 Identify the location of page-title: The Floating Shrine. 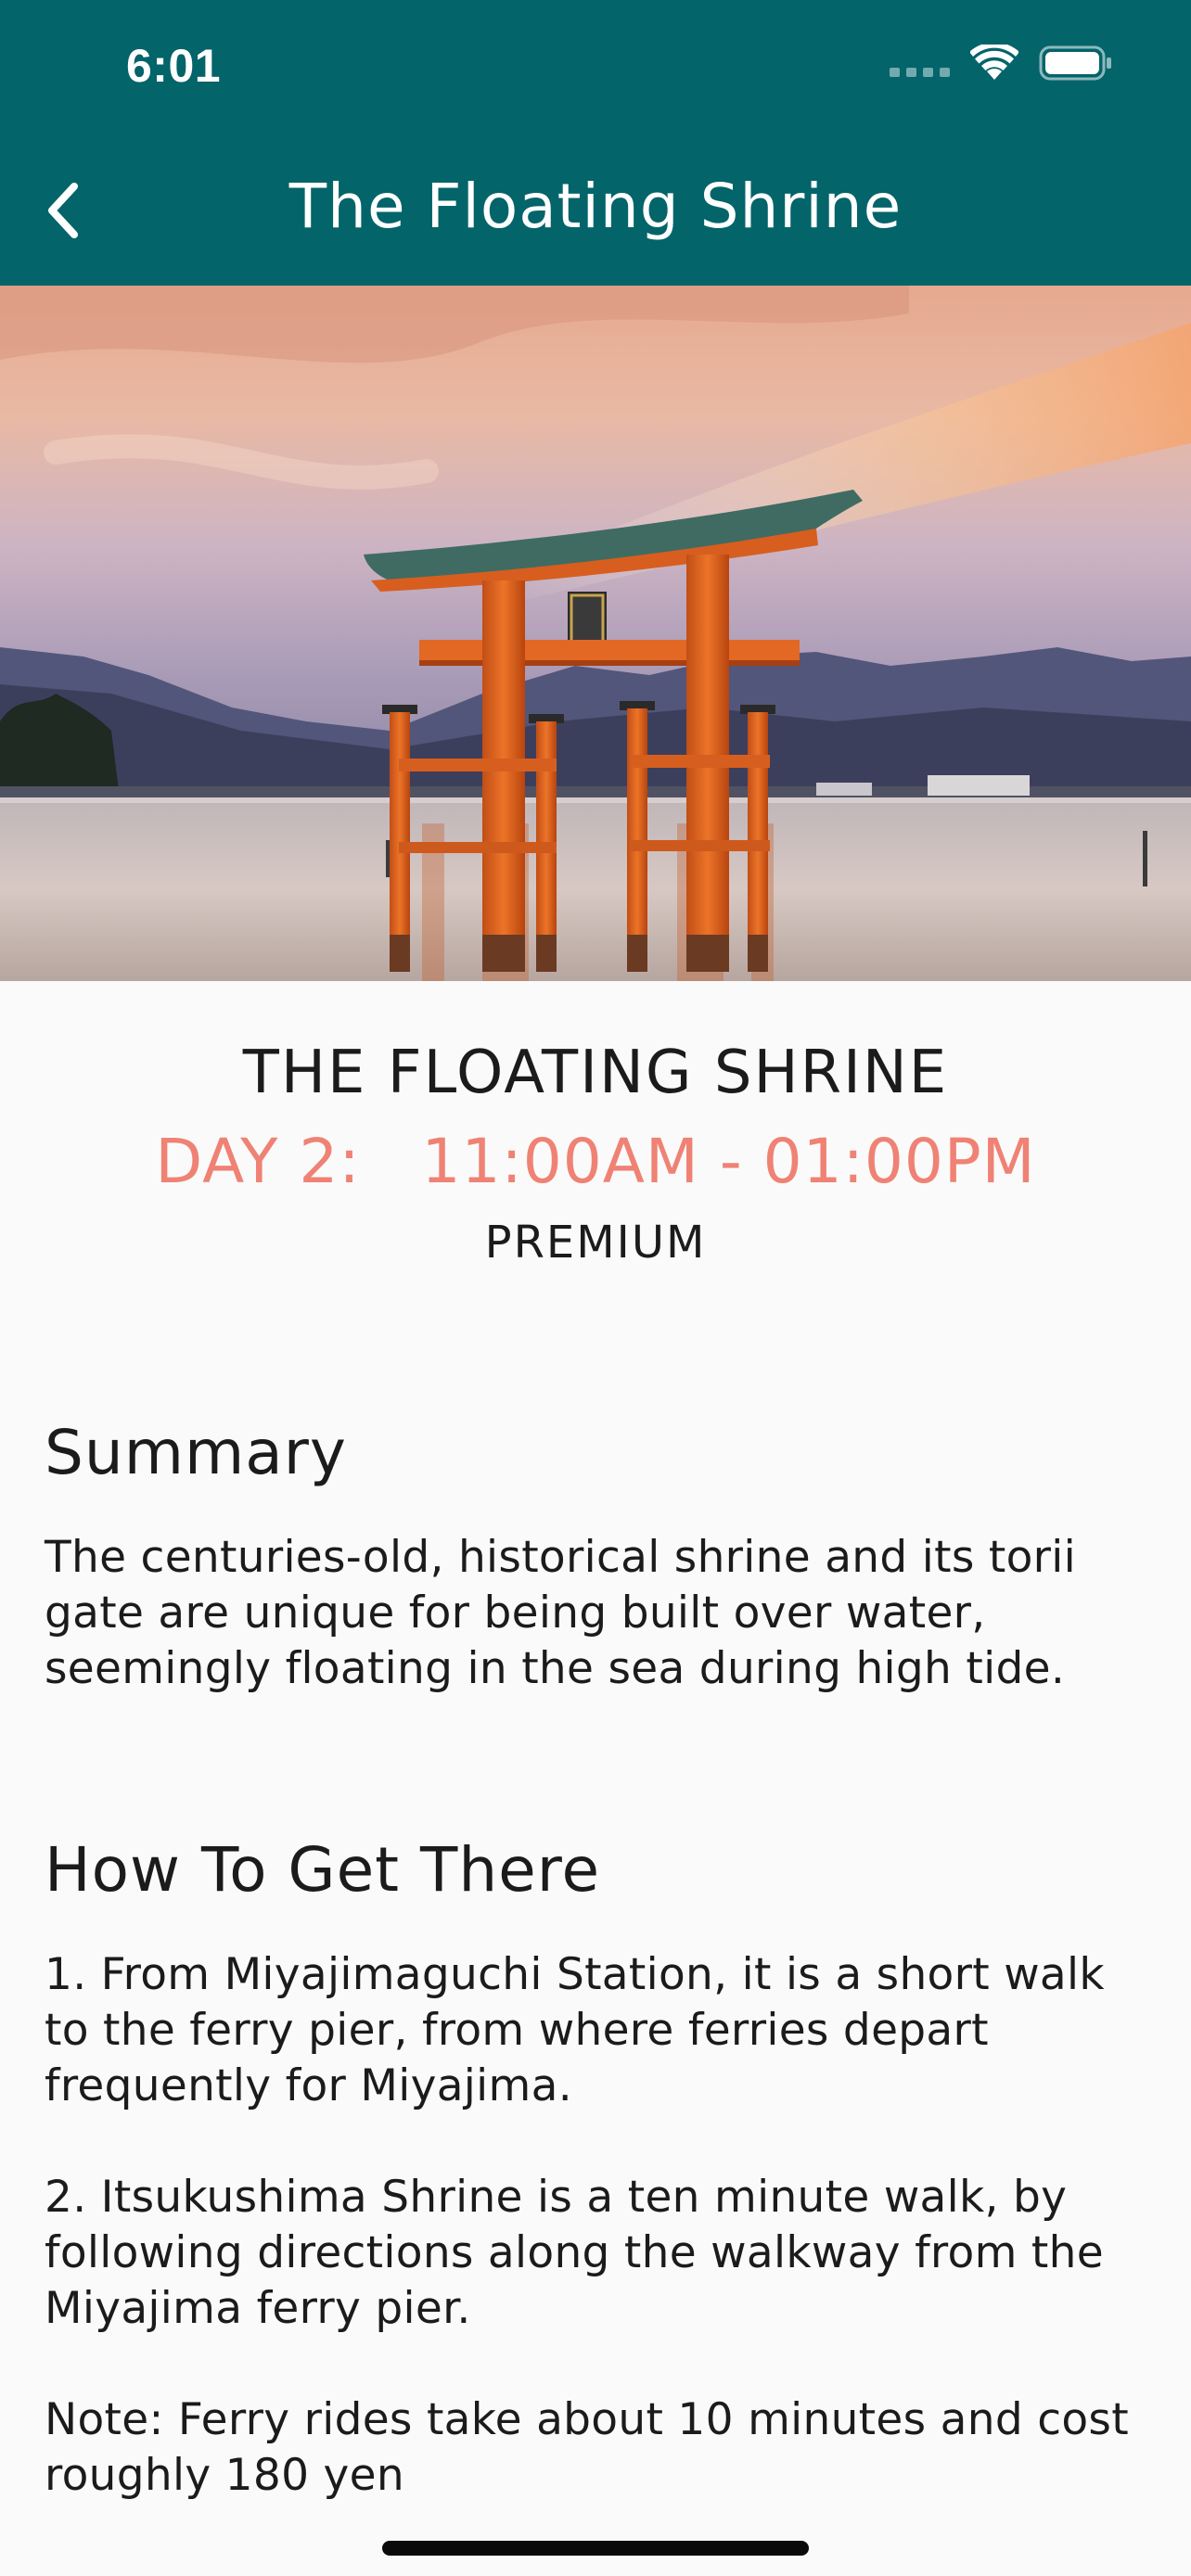
(595, 207).